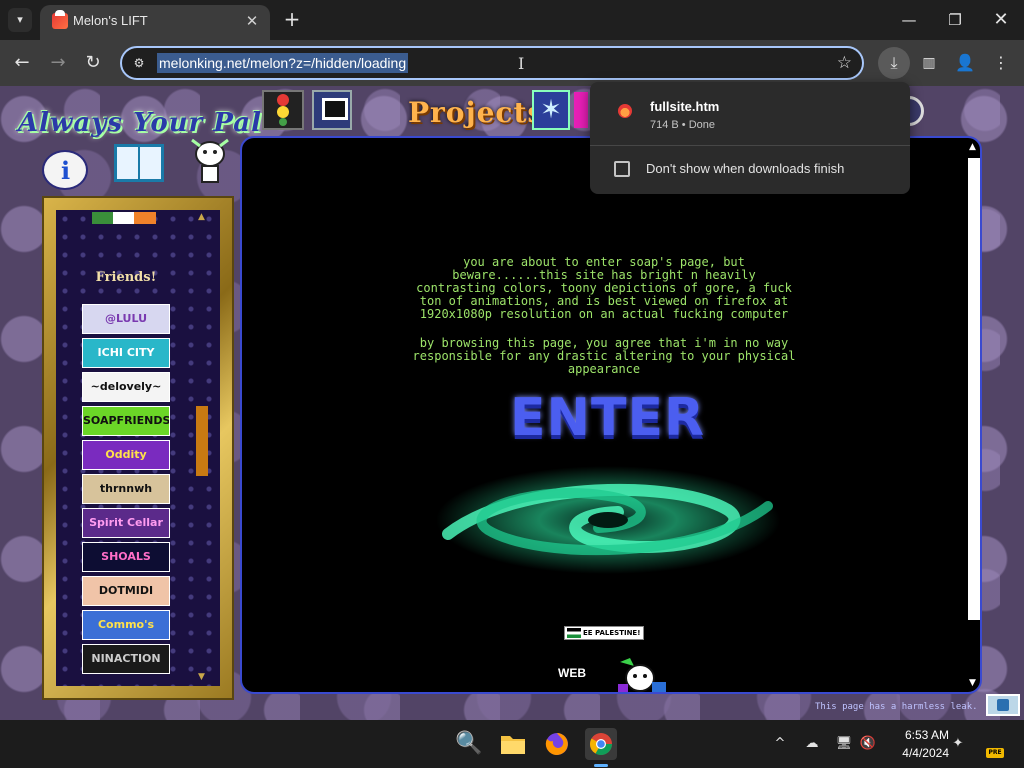 This screenshot has height=768, width=1024. Describe the element at coordinates (557, 744) in the screenshot. I see `firefox-icon` at that location.